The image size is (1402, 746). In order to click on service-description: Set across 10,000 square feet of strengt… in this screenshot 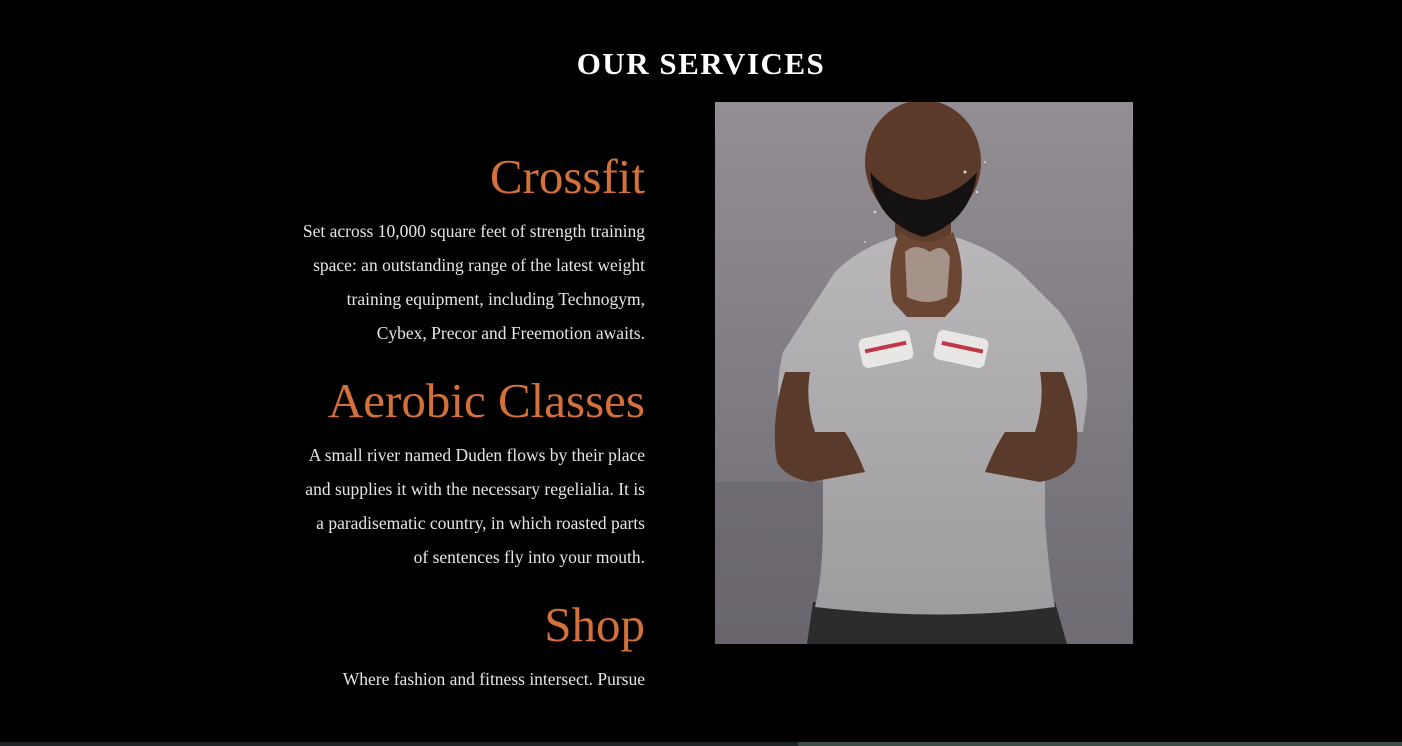, I will do `click(473, 282)`.